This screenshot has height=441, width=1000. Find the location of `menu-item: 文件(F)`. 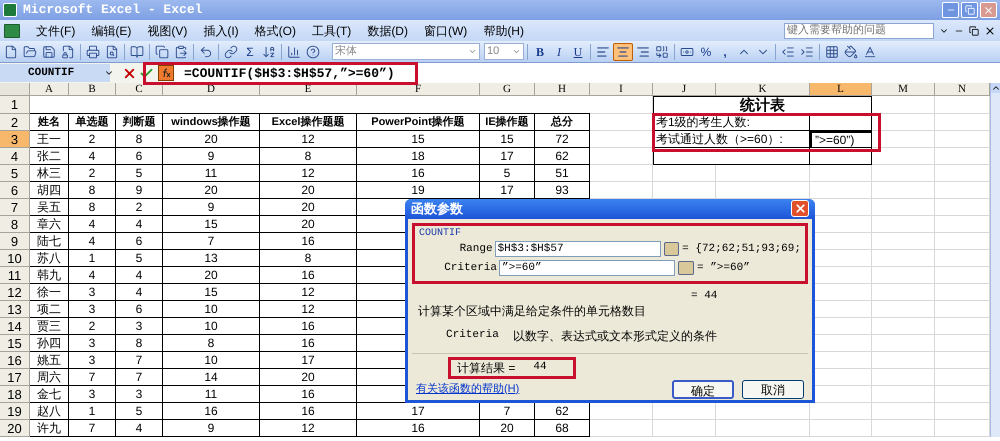

menu-item: 文件(F) is located at coordinates (56, 31).